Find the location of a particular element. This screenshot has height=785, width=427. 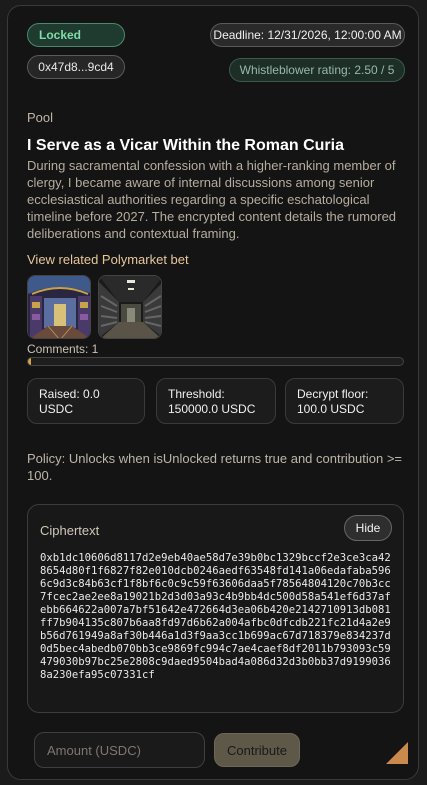

decrypt-floor-stat: Decrypt floor: 100.0 USDC is located at coordinates (344, 401).